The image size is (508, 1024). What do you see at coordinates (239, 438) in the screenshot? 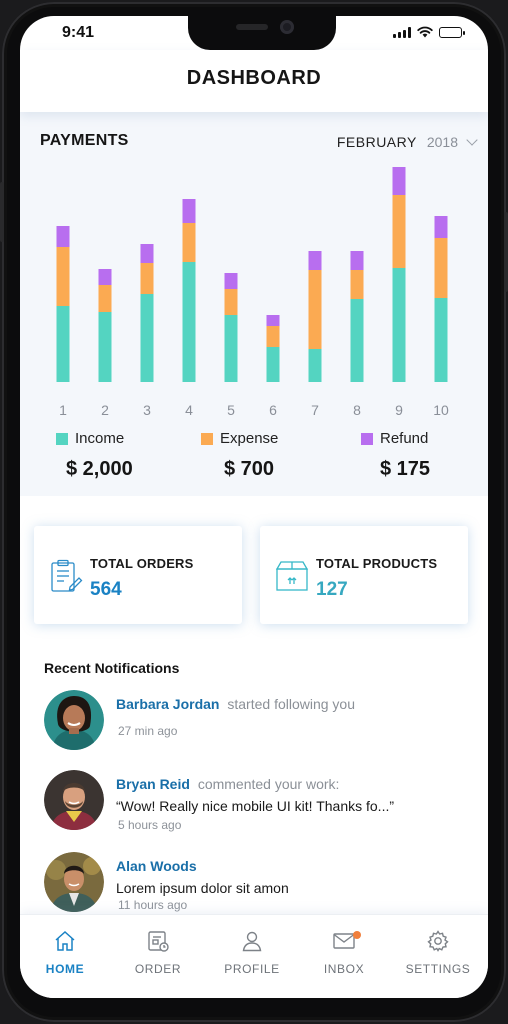
I see `legend-expense: Expense` at bounding box center [239, 438].